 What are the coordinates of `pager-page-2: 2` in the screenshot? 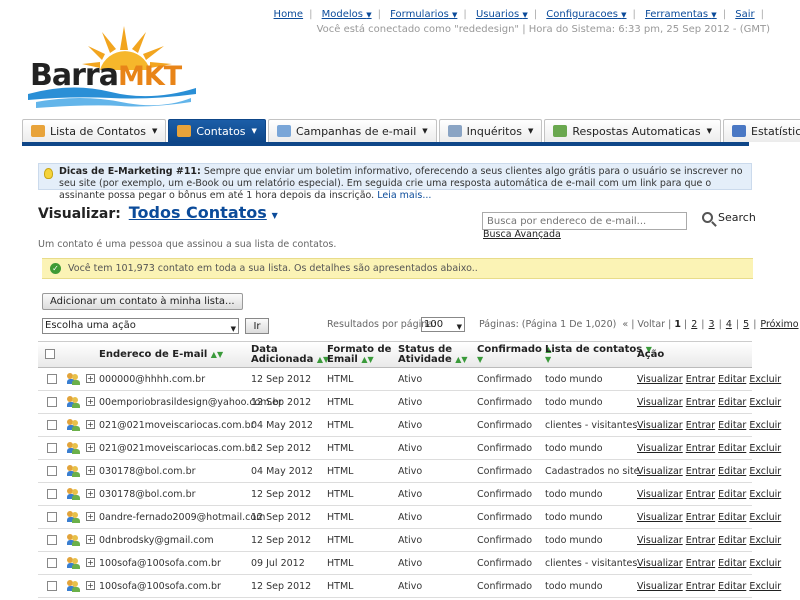 It's located at (694, 324).